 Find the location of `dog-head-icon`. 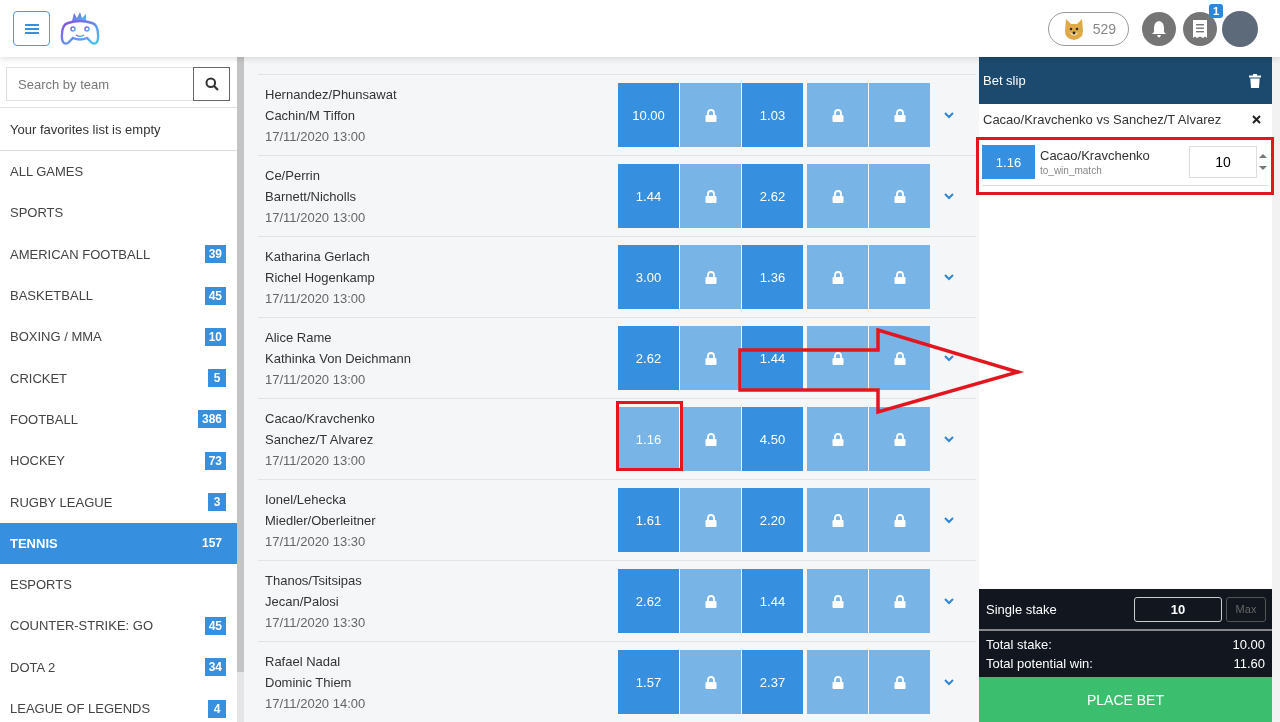

dog-head-icon is located at coordinates (1073, 28).